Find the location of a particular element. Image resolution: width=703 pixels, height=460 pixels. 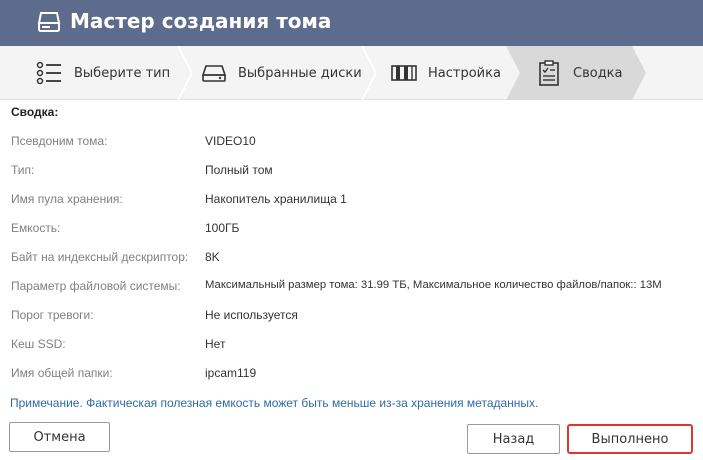

storage-drive-icon is located at coordinates (49, 22).